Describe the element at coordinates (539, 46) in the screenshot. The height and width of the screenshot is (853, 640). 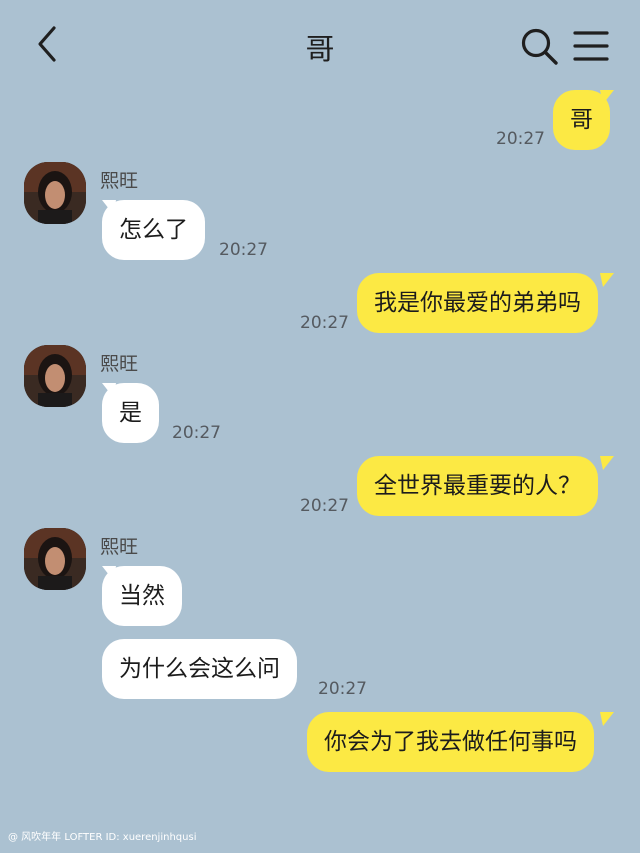
I see `search-icon` at that location.